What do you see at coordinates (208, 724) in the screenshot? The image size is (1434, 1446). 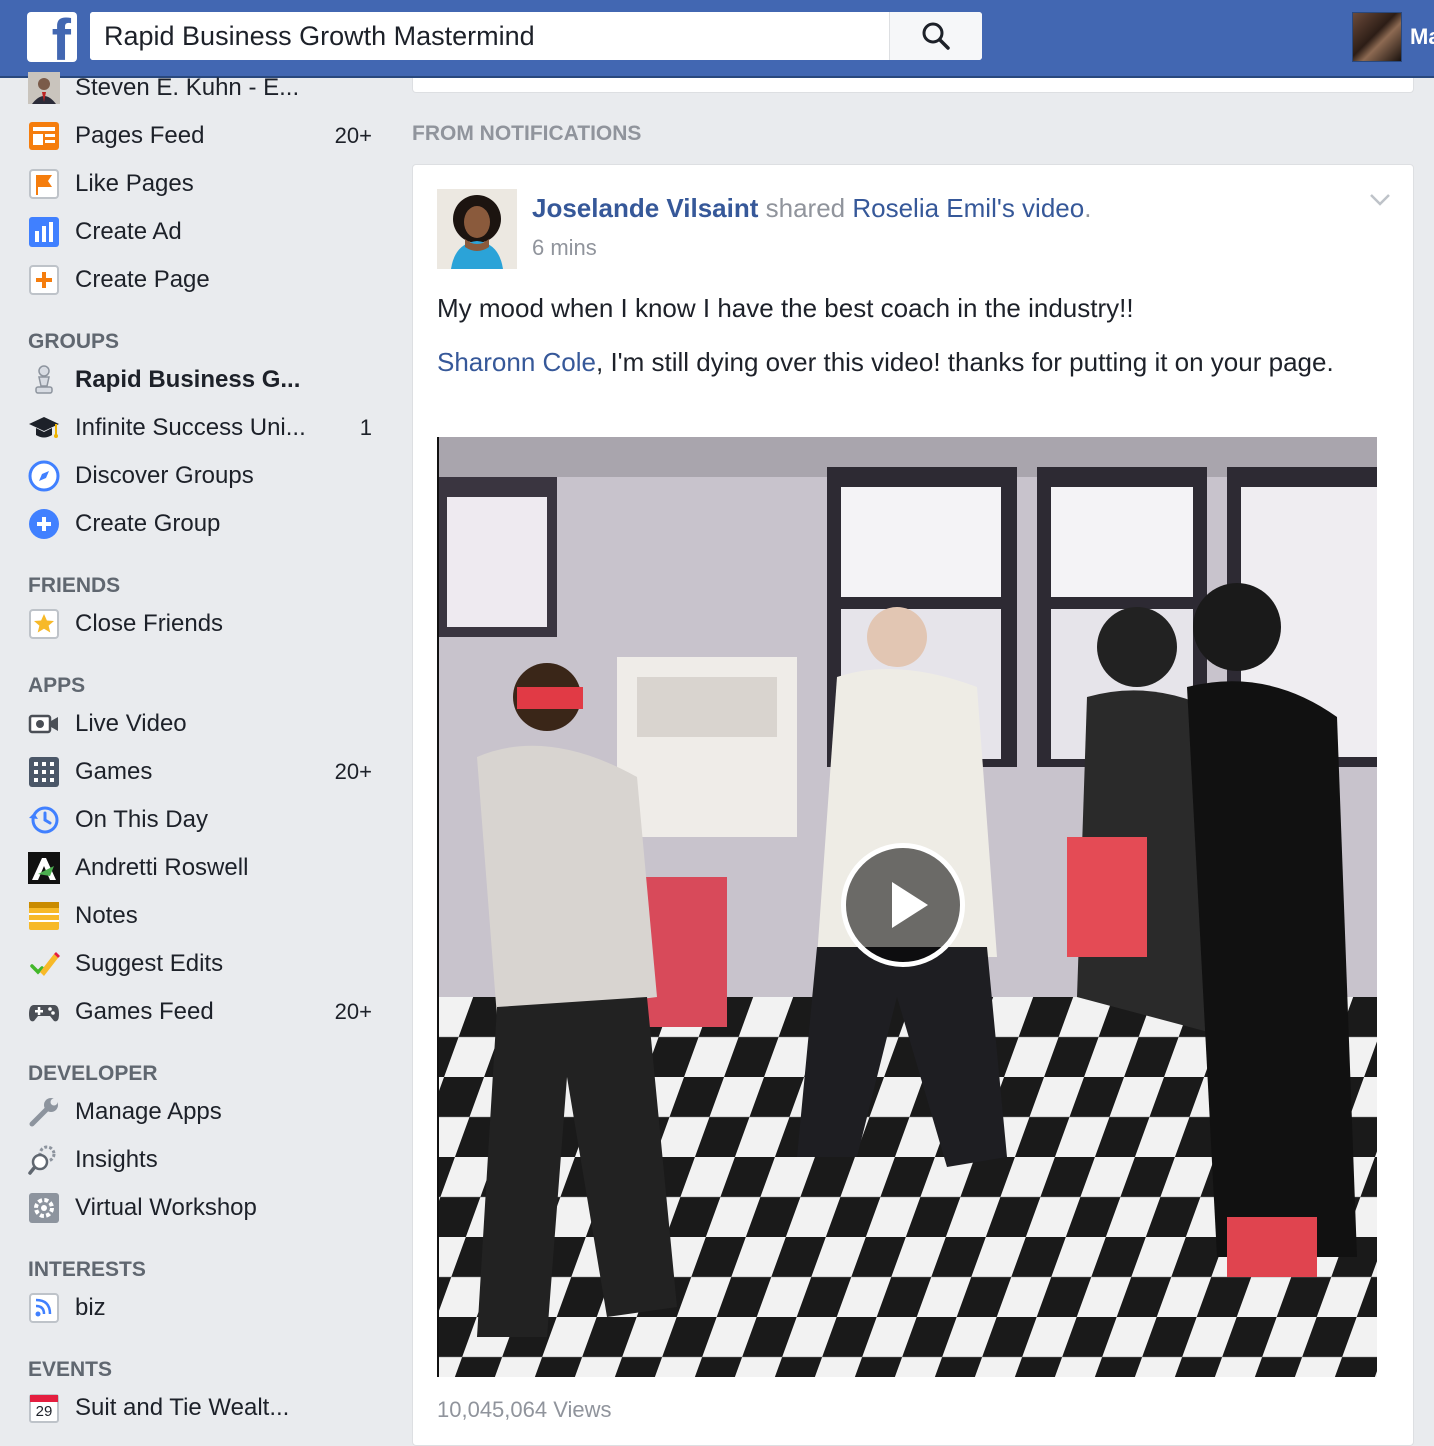 I see `nav-item-live-video: Live Video` at bounding box center [208, 724].